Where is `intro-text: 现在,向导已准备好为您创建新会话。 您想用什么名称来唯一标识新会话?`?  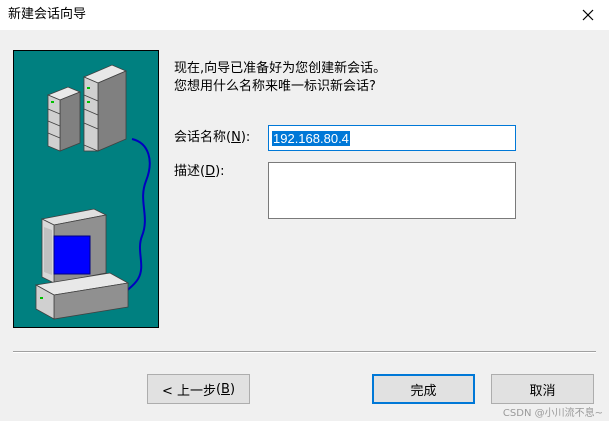 intro-text: 现在,向导已准备好为您创建新会话。 您想用什么名称来唯一标识新会话? is located at coordinates (280, 78).